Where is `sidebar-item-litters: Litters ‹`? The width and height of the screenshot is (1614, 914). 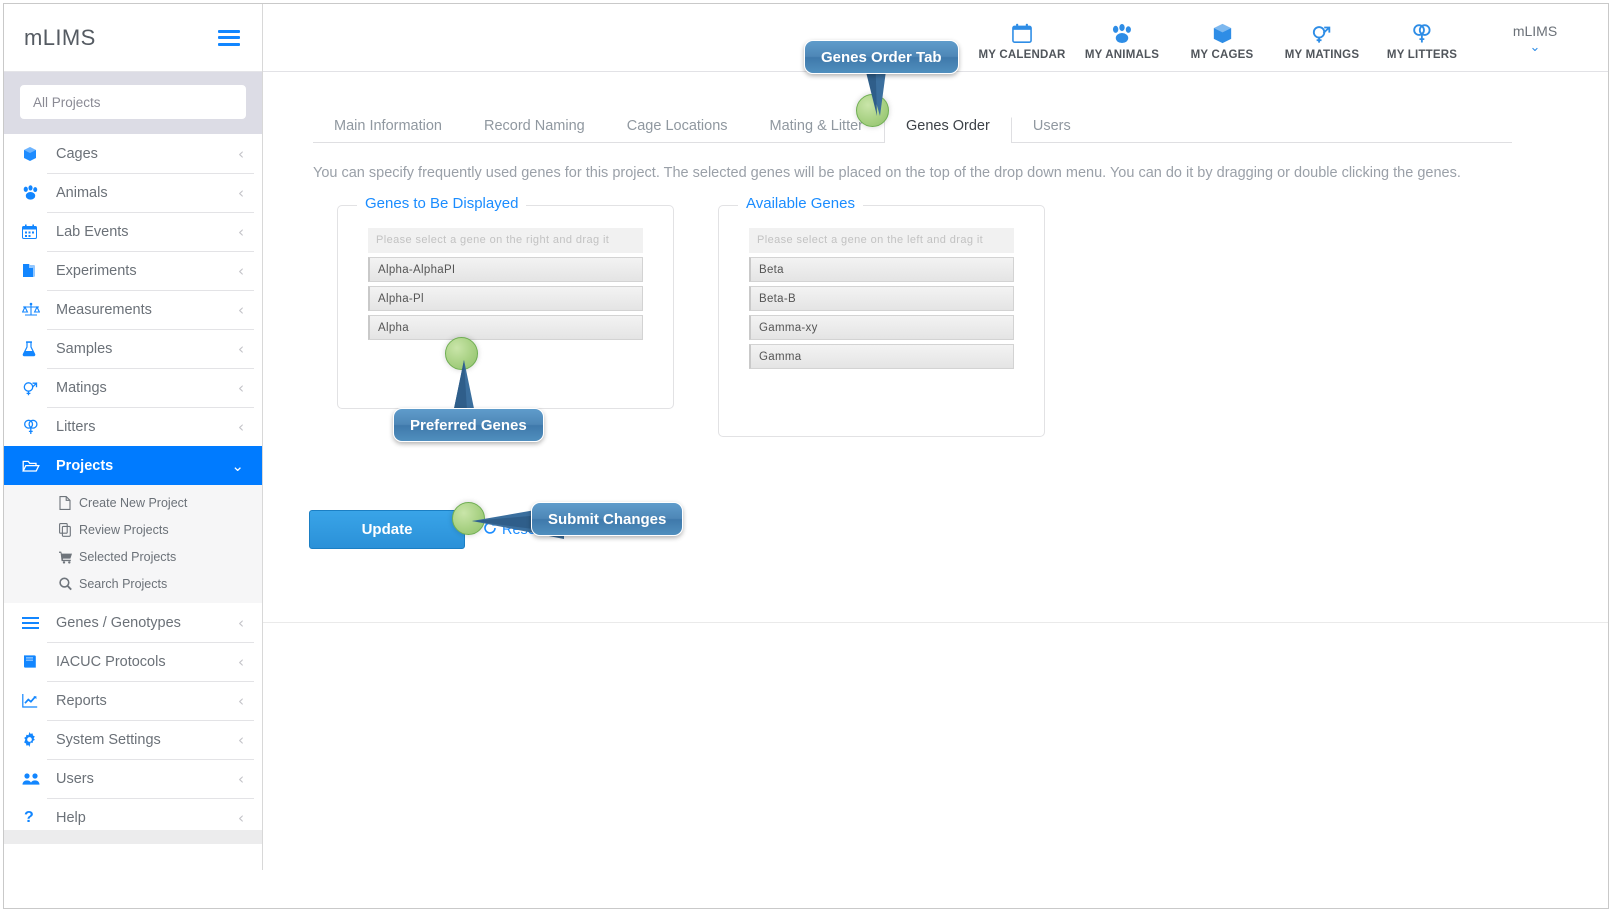
sidebar-item-litters: Litters ‹ is located at coordinates (133, 426).